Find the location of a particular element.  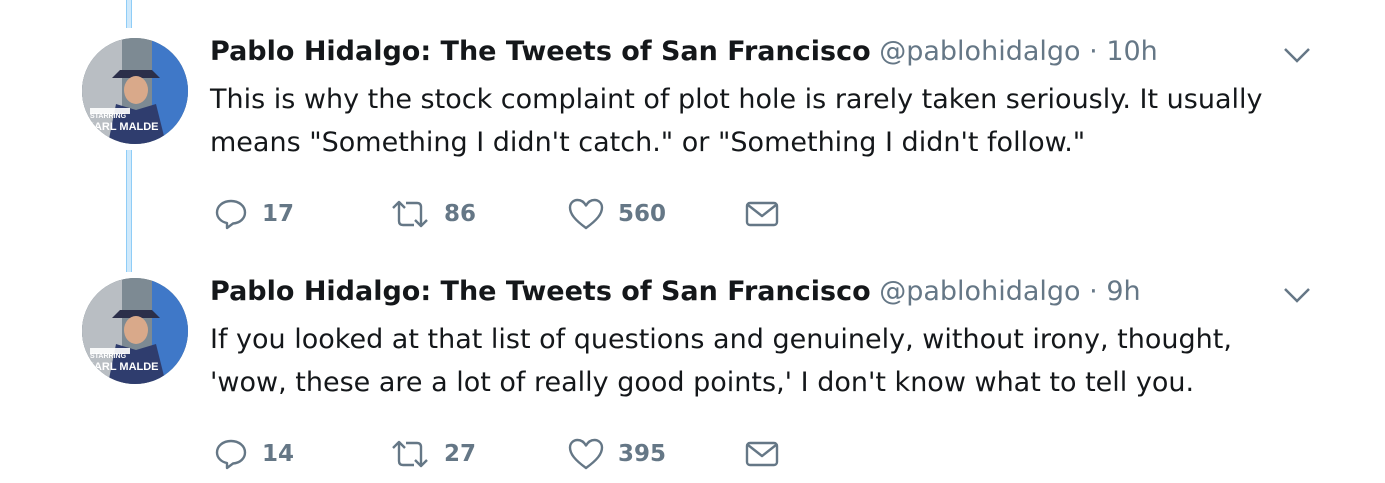

reply-button: 14 is located at coordinates (254, 454).